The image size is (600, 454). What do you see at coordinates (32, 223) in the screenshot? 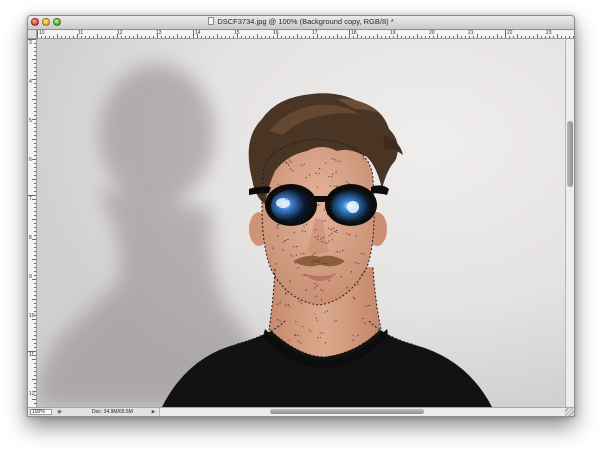
I see `vertical-ruler: 3 4 5 6 7 8 9 10 11 12` at bounding box center [32, 223].